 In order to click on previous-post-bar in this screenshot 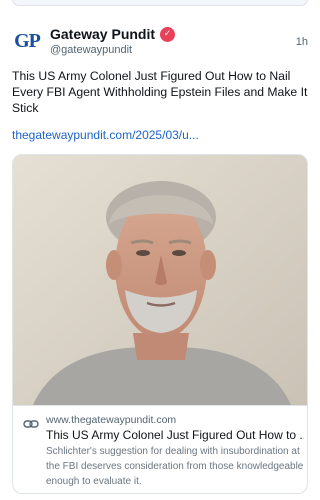, I will do `click(160, 3)`.